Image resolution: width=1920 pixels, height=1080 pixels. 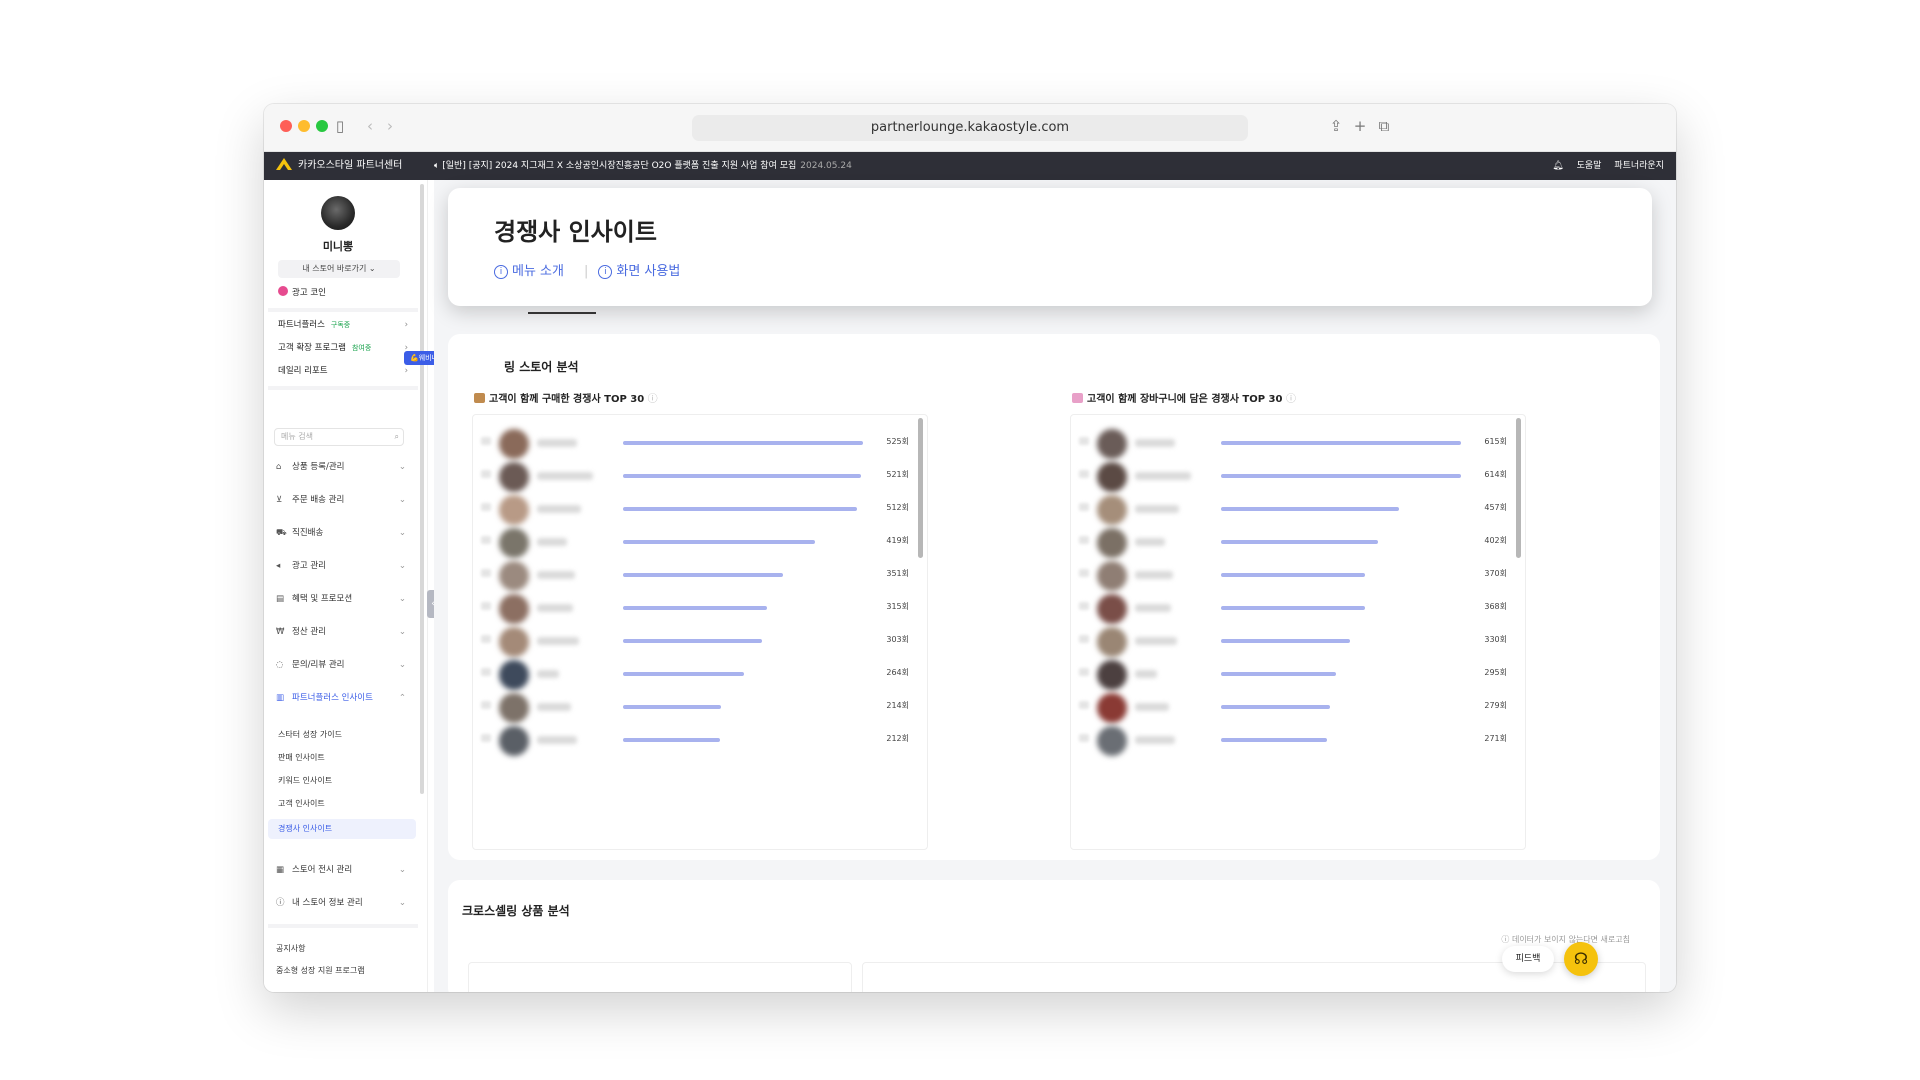 I want to click on minimize-window-button, so click(x=304, y=126).